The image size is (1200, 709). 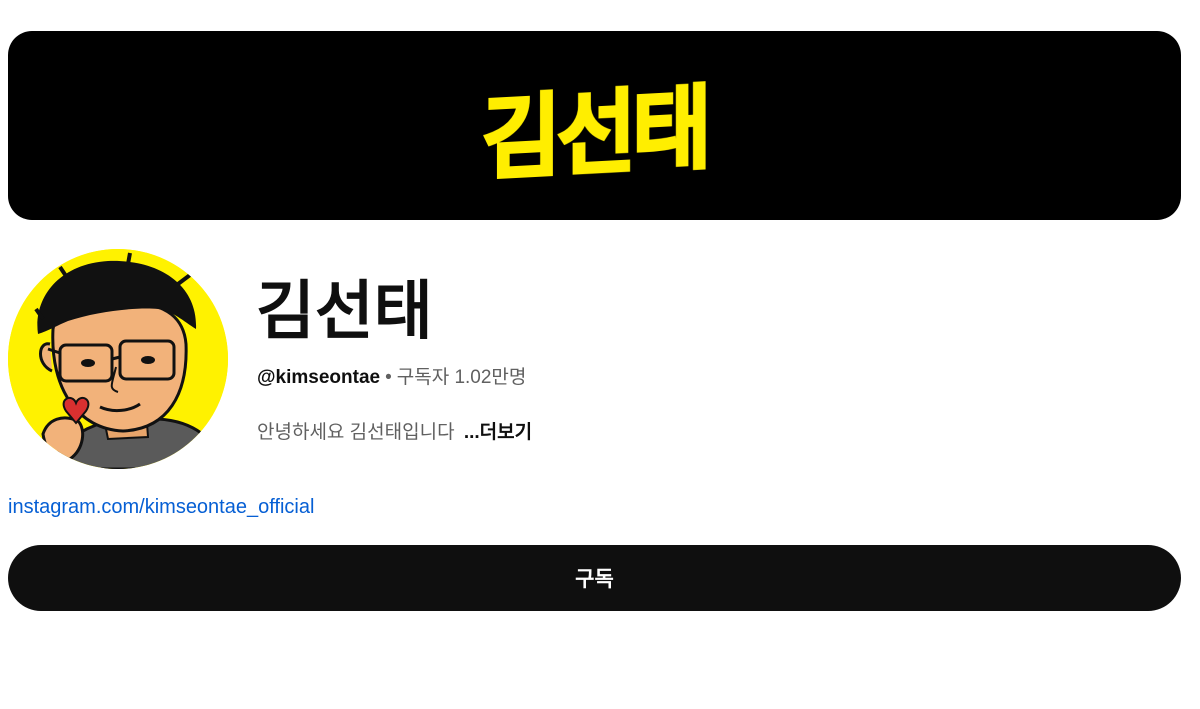 I want to click on channel-meta: @kimseontae • 구독자 1.02만명, so click(x=391, y=378).